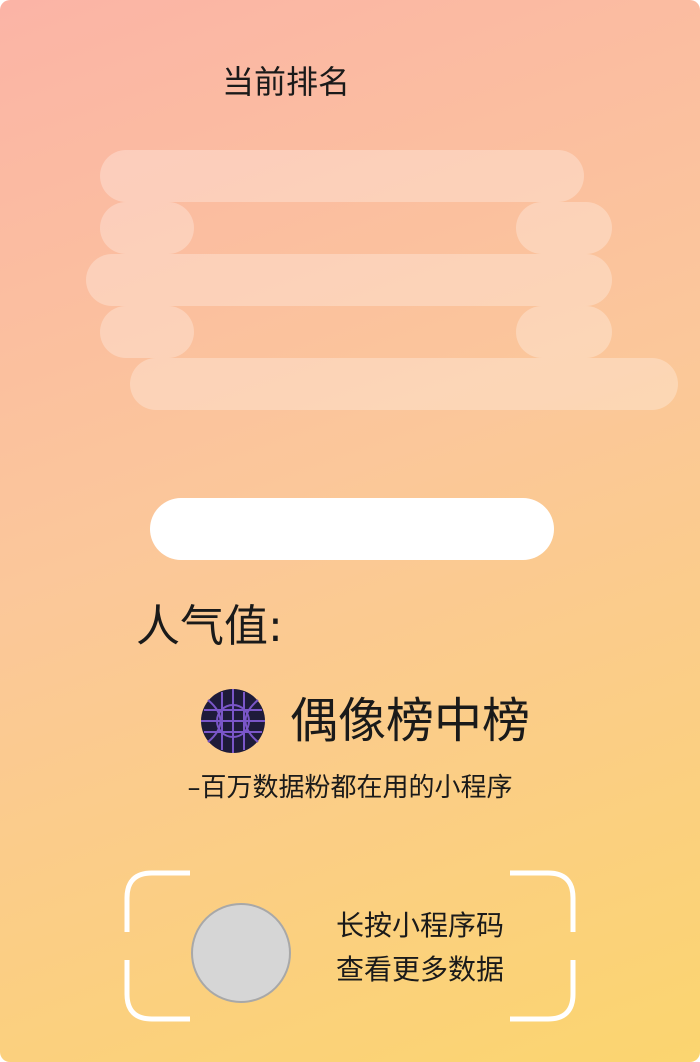  I want to click on qrcode-hint: 长按小程序码 查看更多数据, so click(420, 948).